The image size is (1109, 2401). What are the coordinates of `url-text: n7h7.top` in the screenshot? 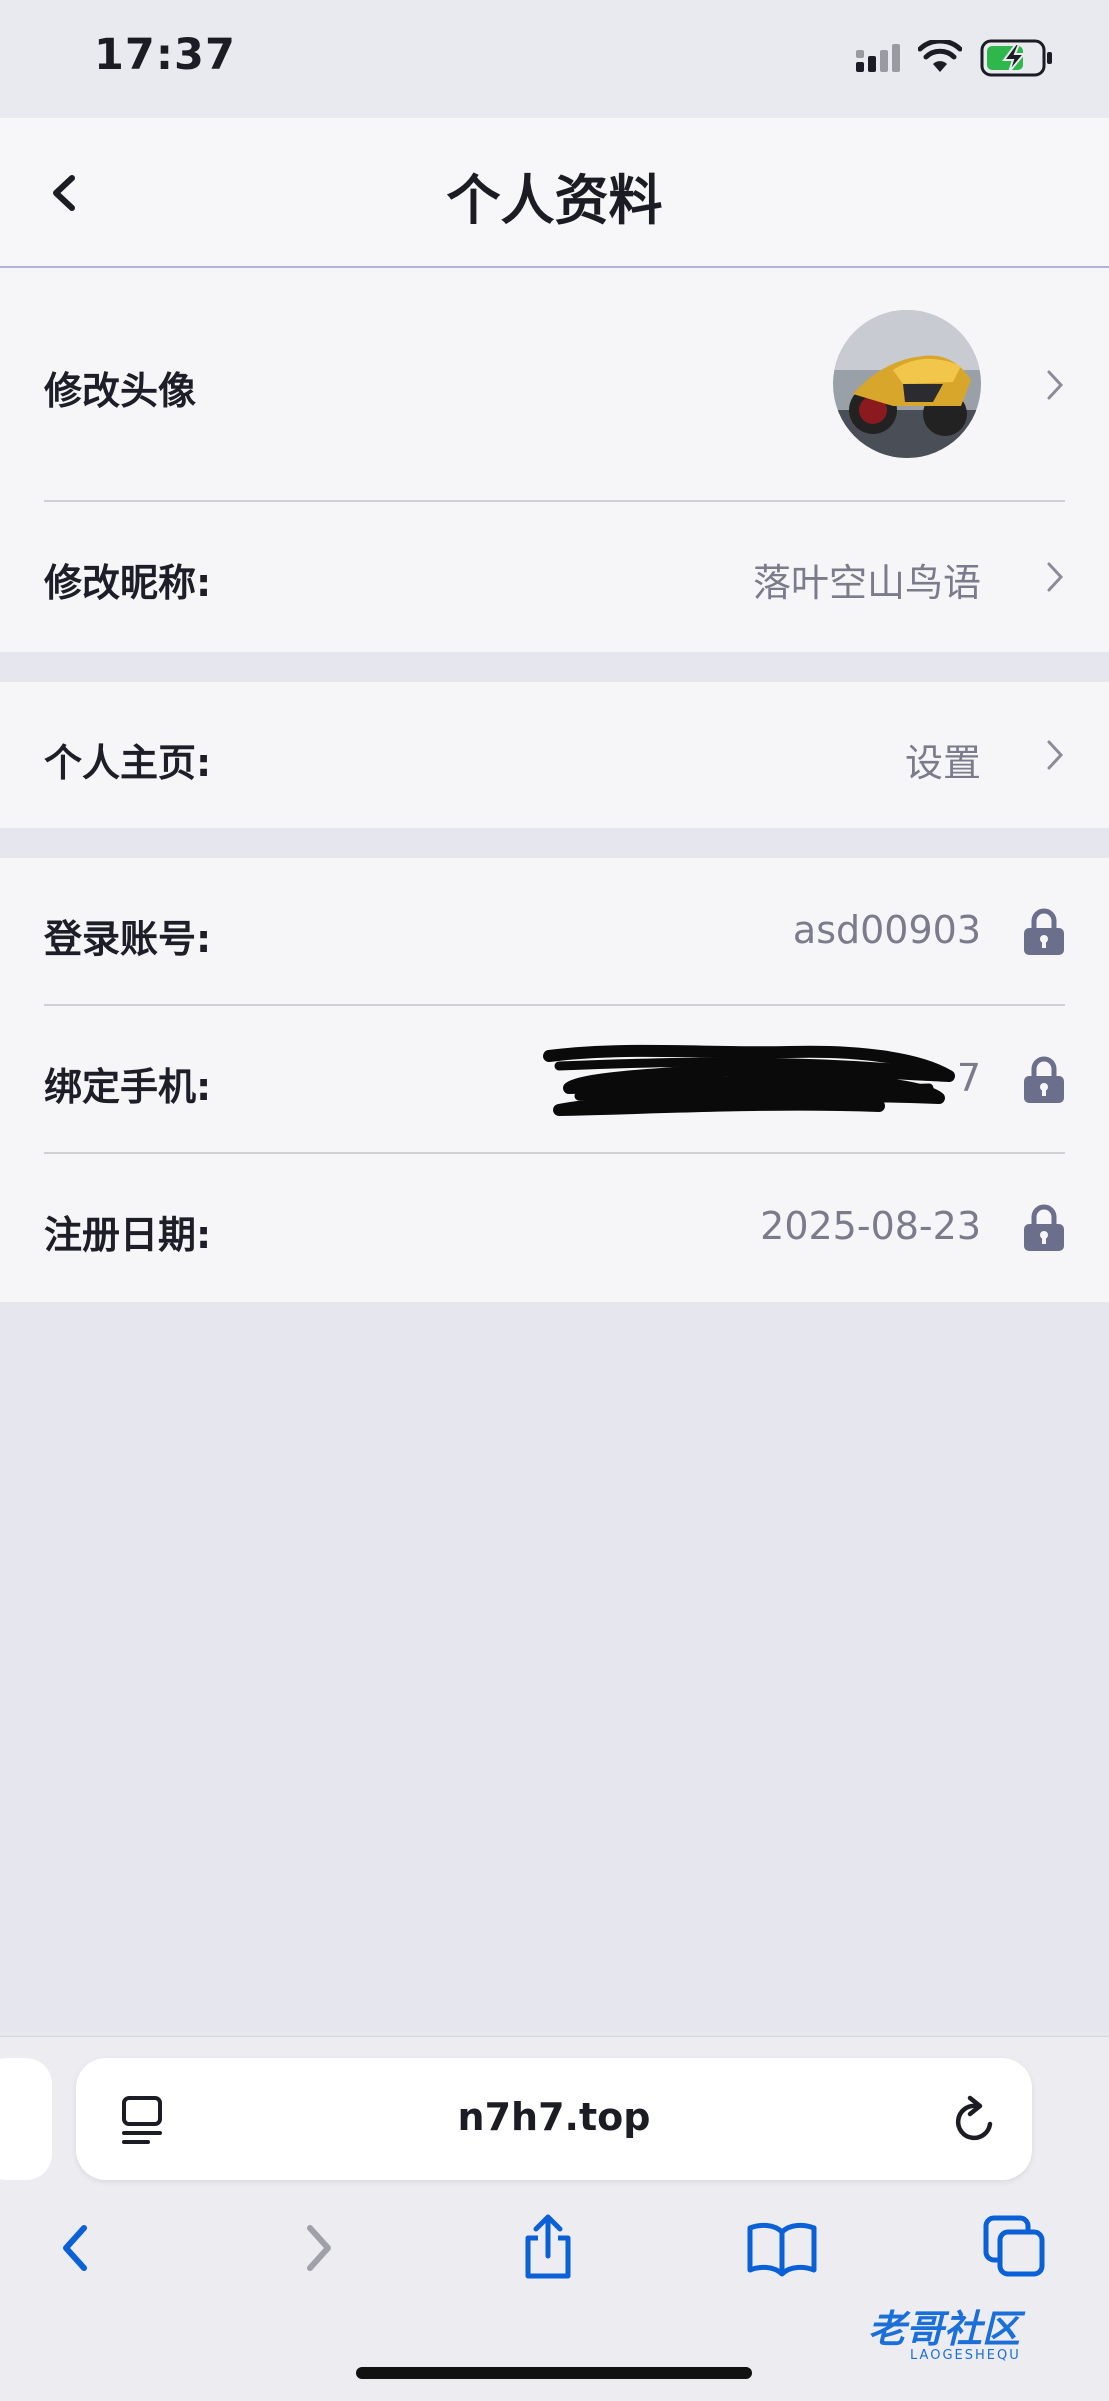 It's located at (554, 2117).